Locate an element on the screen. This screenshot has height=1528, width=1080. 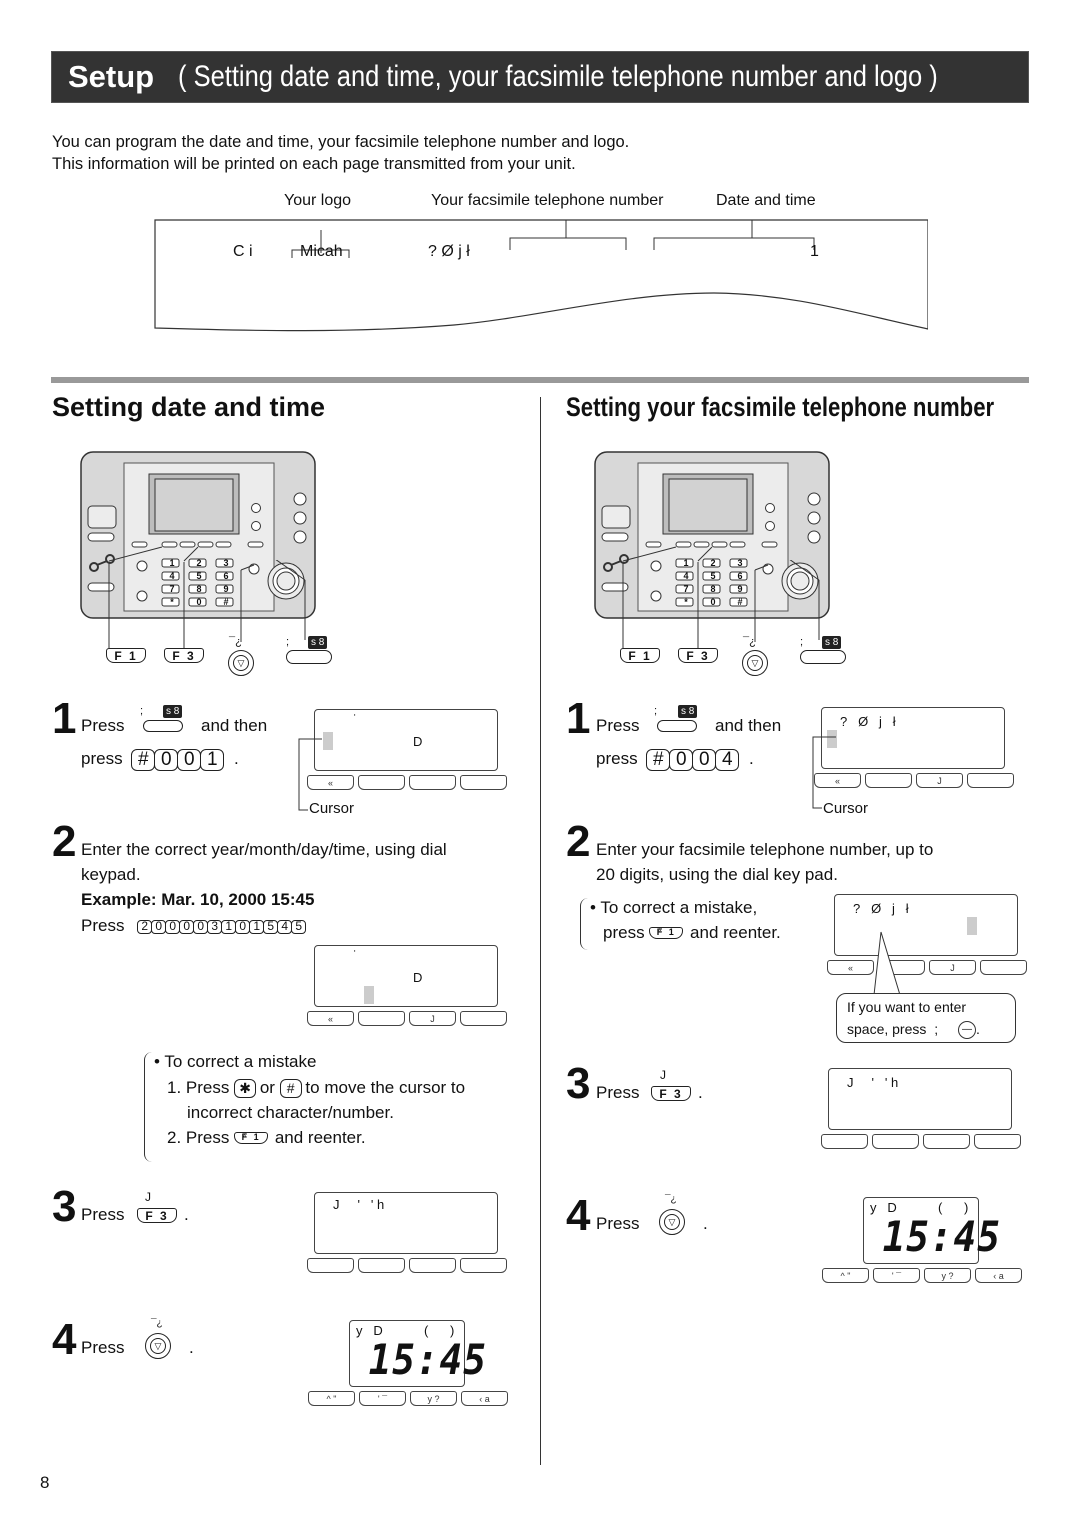
step-number: 3 is located at coordinates (64, 1206).